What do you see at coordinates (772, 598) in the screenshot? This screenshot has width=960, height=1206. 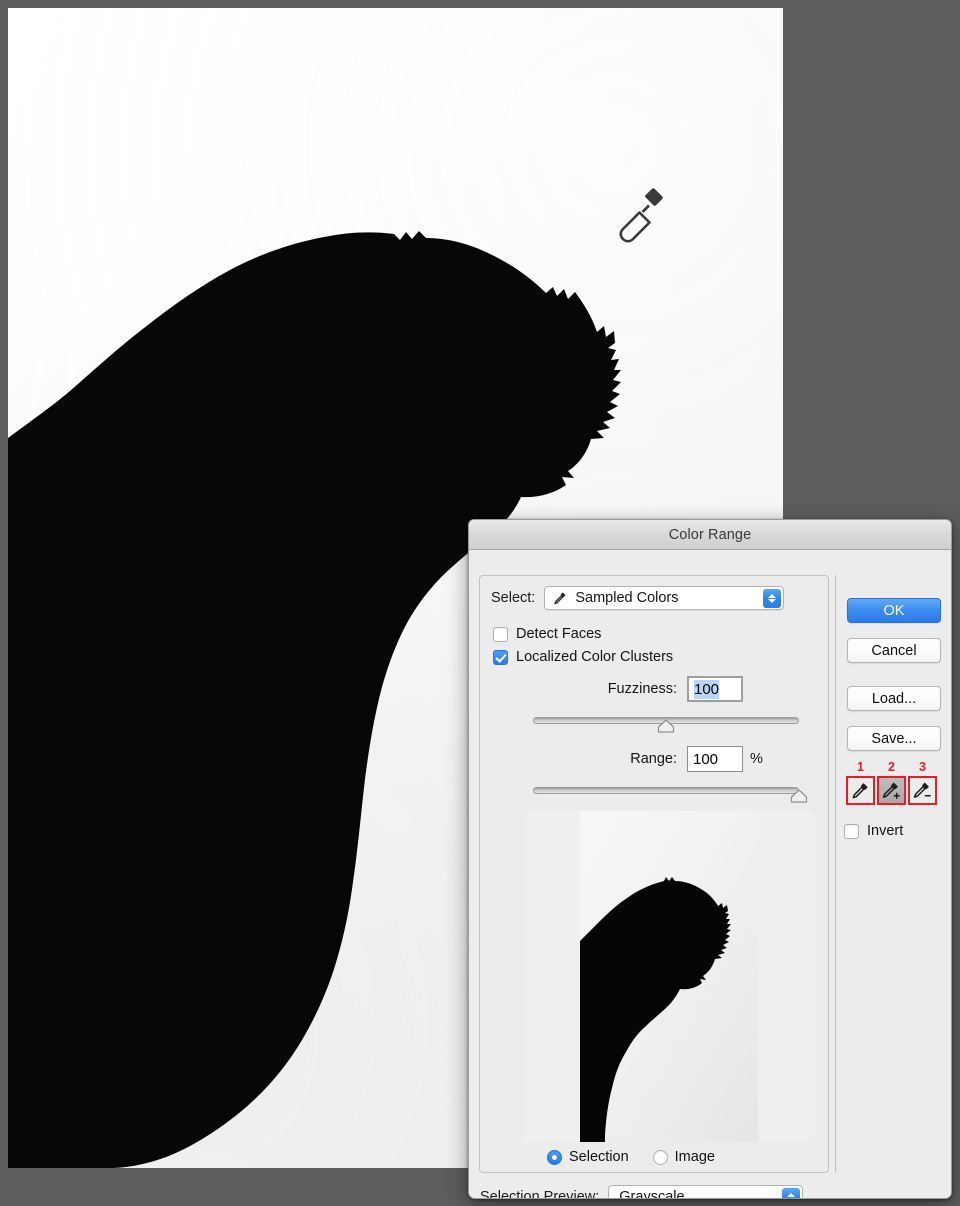 I see `chevron-updown-icon` at bounding box center [772, 598].